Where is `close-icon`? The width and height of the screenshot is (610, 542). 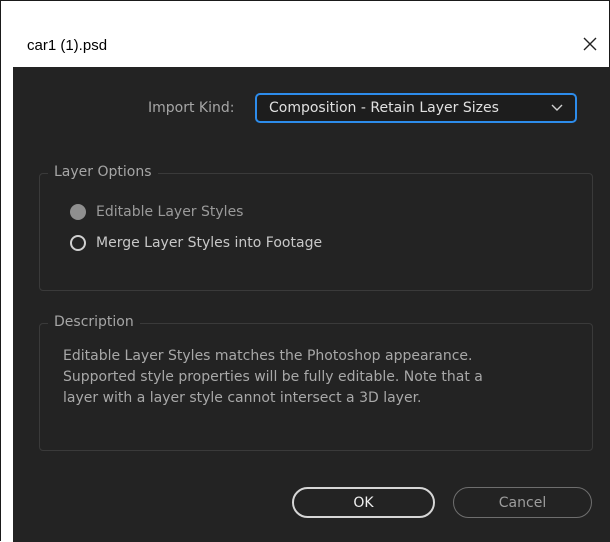
close-icon is located at coordinates (590, 44).